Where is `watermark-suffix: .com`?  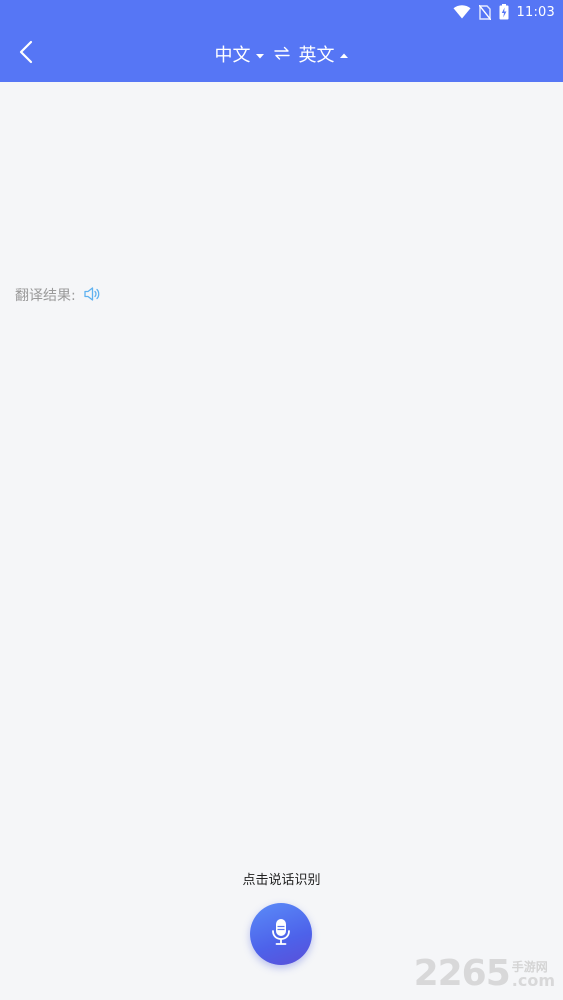 watermark-suffix: .com is located at coordinates (533, 980).